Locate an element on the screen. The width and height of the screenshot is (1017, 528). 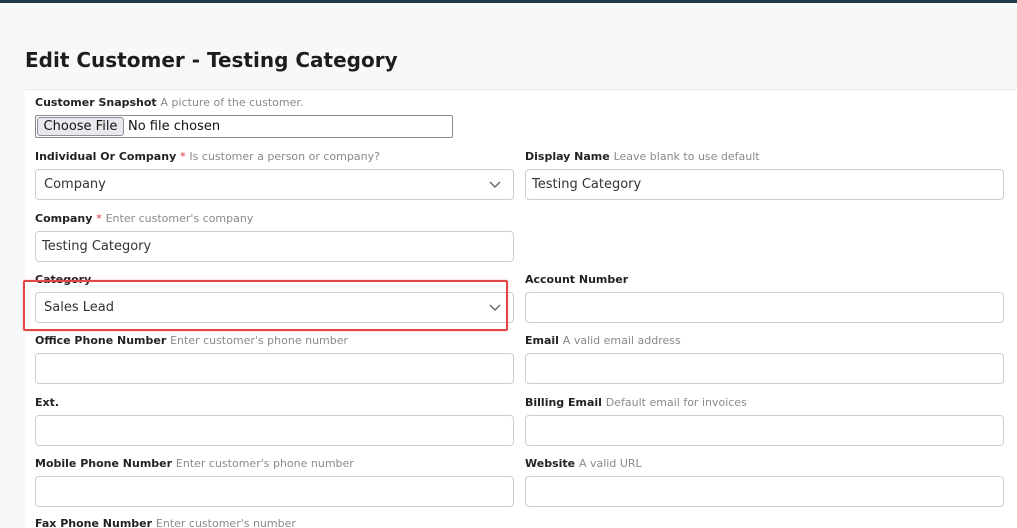
billing-email-label-text: Billing Email is located at coordinates (563, 402).